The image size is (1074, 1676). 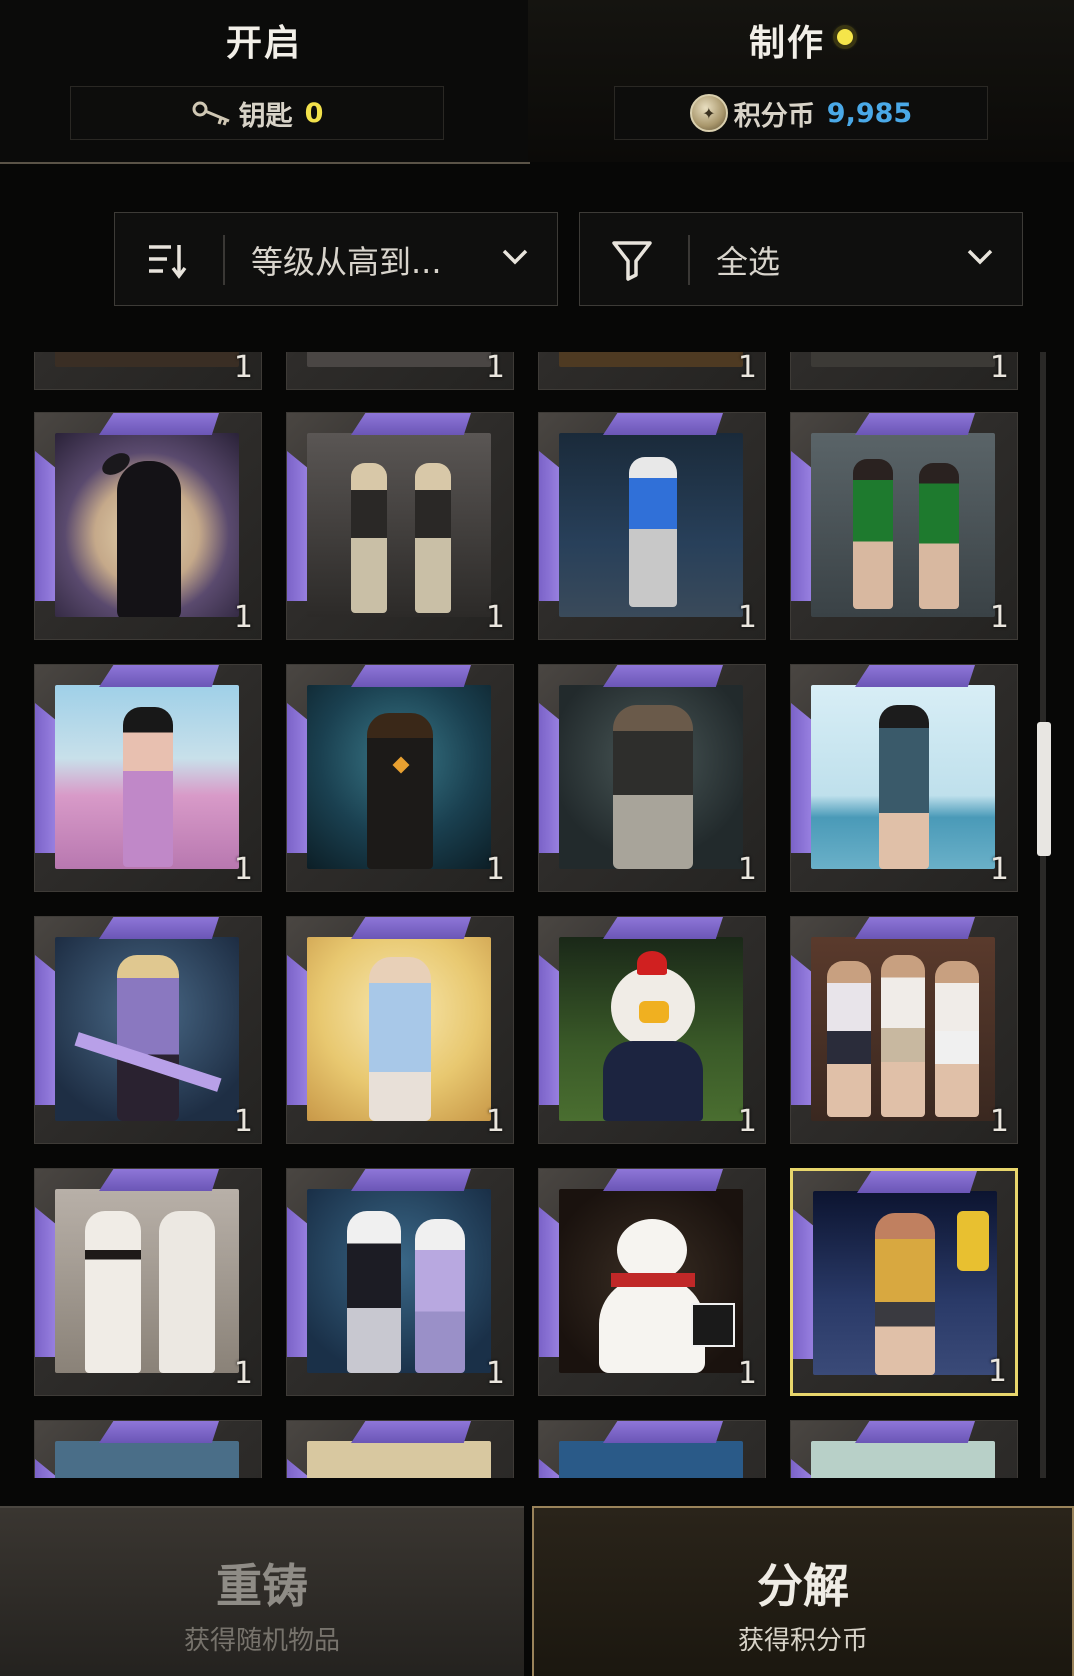 I want to click on coin-count: 9,985, so click(x=869, y=113).